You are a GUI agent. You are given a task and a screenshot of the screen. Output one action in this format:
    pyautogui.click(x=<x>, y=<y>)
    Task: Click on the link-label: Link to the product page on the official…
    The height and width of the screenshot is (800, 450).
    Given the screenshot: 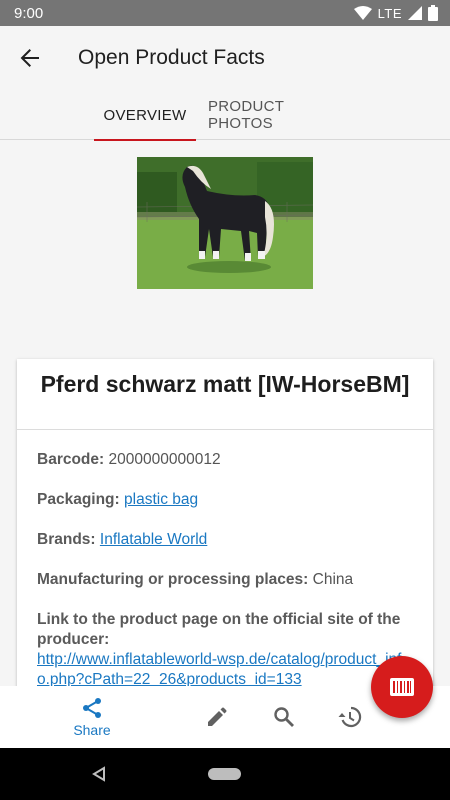 What is the action you would take?
    pyautogui.click(x=219, y=629)
    